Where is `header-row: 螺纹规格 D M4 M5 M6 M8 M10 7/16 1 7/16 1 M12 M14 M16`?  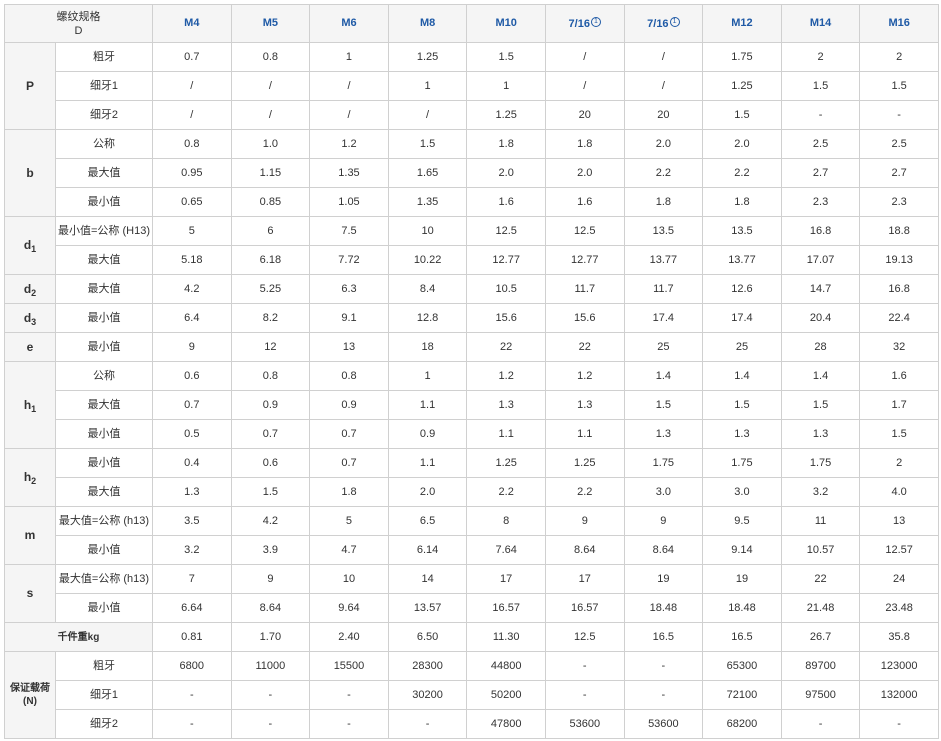
header-row: 螺纹规格 D M4 M5 M6 M8 M10 7/16 1 7/16 1 M12 M14 M16 is located at coordinates (471, 23).